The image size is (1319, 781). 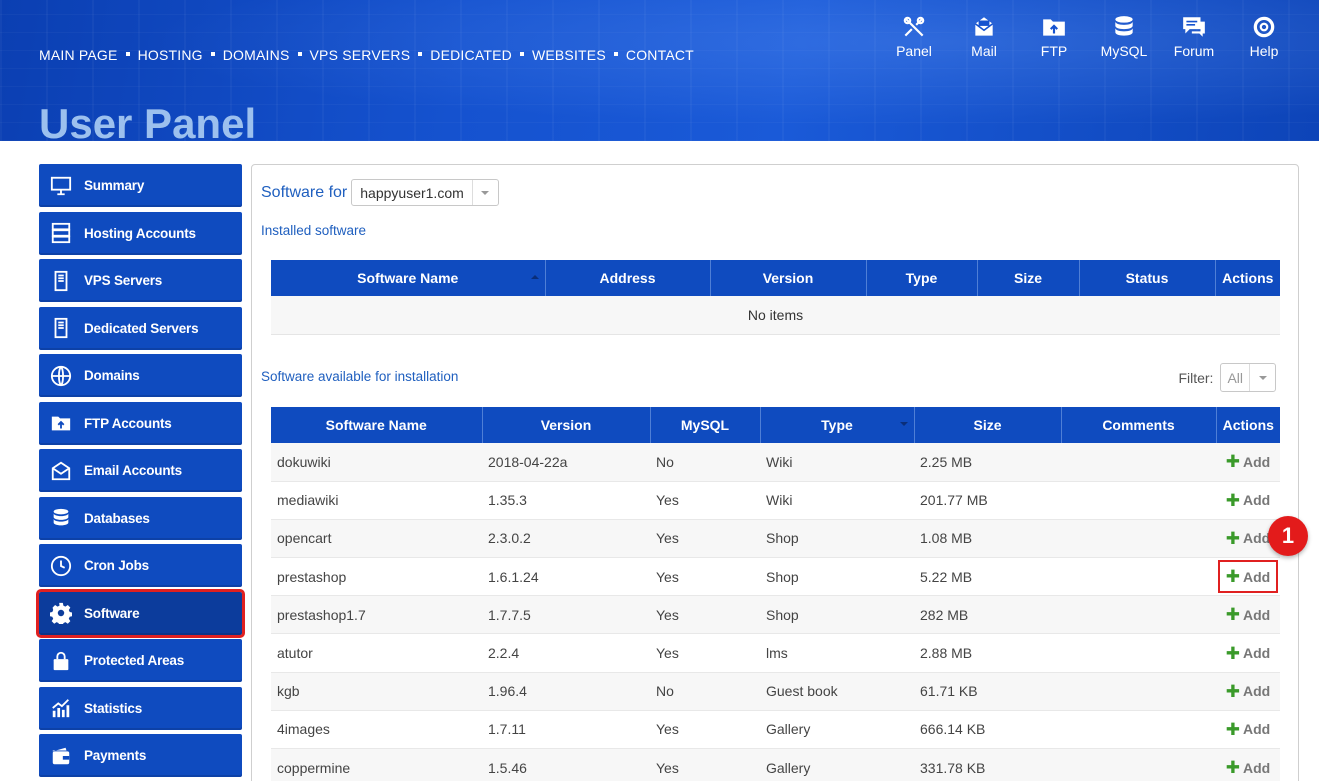 I want to click on add-button-highlighted: ✚ Add, so click(x=1248, y=577).